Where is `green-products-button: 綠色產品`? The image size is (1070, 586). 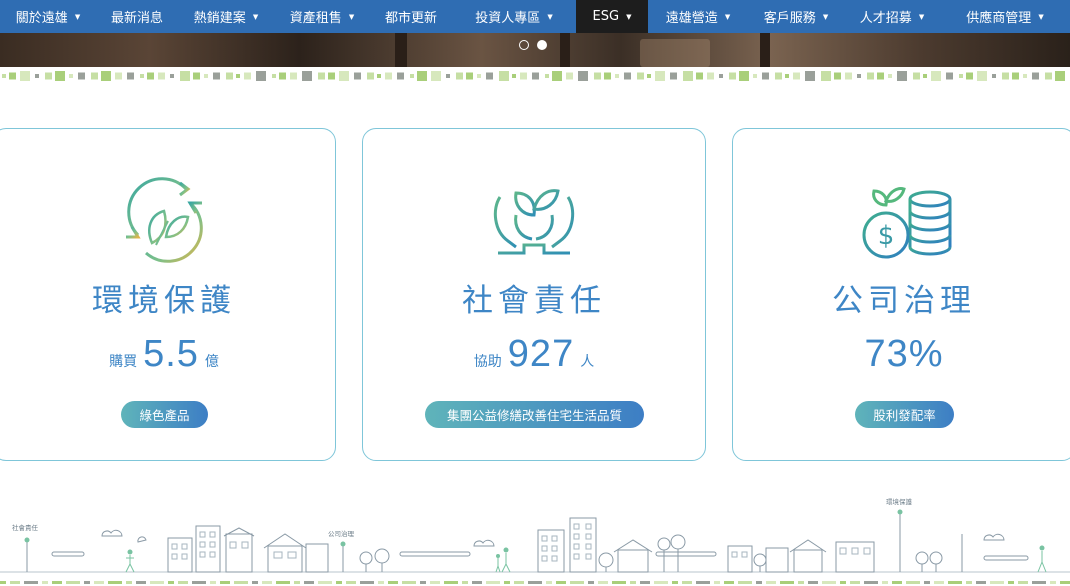 green-products-button: 綠色產品 is located at coordinates (164, 414).